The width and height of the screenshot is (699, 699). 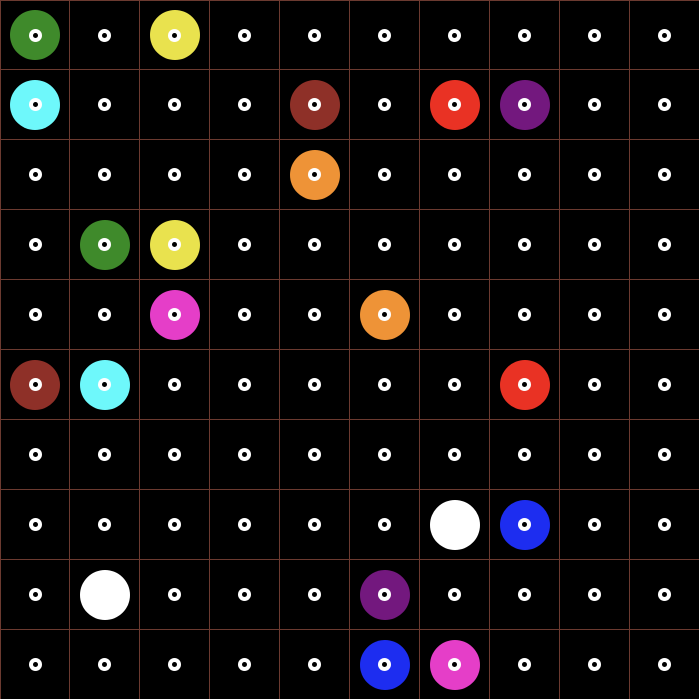 I want to click on blue-dot, so click(x=384, y=664).